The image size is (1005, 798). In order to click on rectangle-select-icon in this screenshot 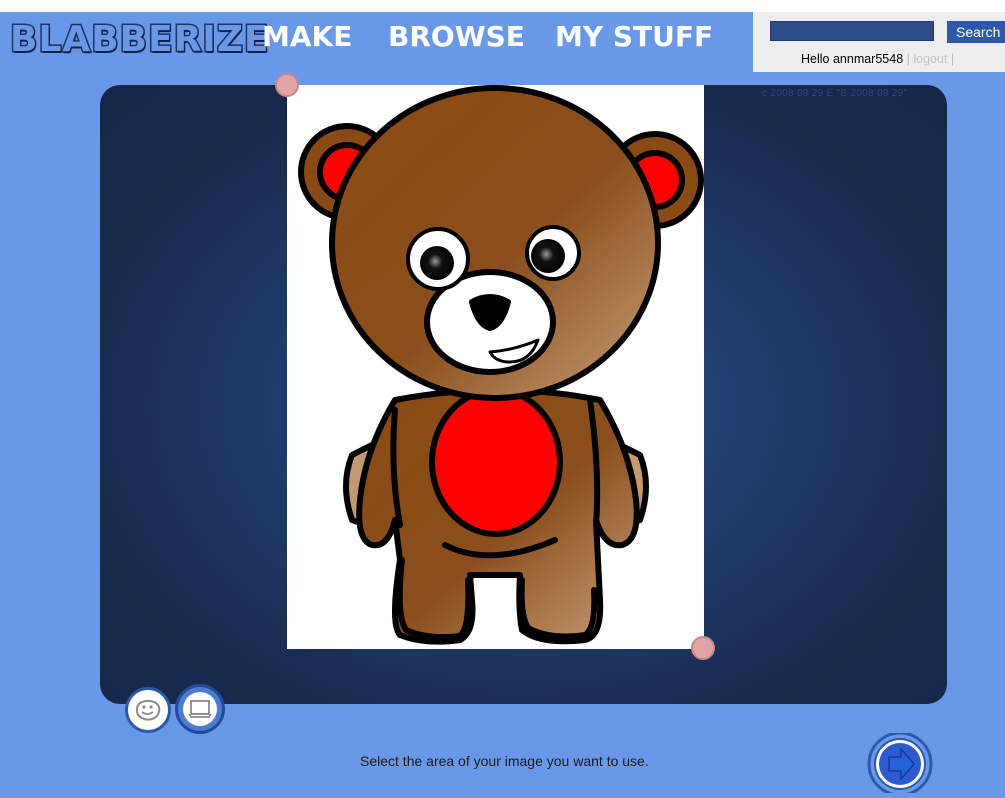, I will do `click(200, 709)`.